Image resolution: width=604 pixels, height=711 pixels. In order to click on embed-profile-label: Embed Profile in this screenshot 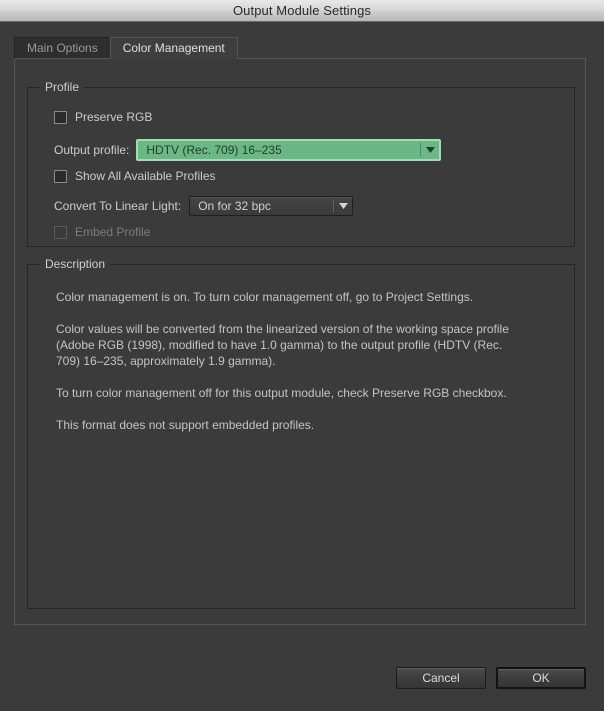, I will do `click(113, 232)`.